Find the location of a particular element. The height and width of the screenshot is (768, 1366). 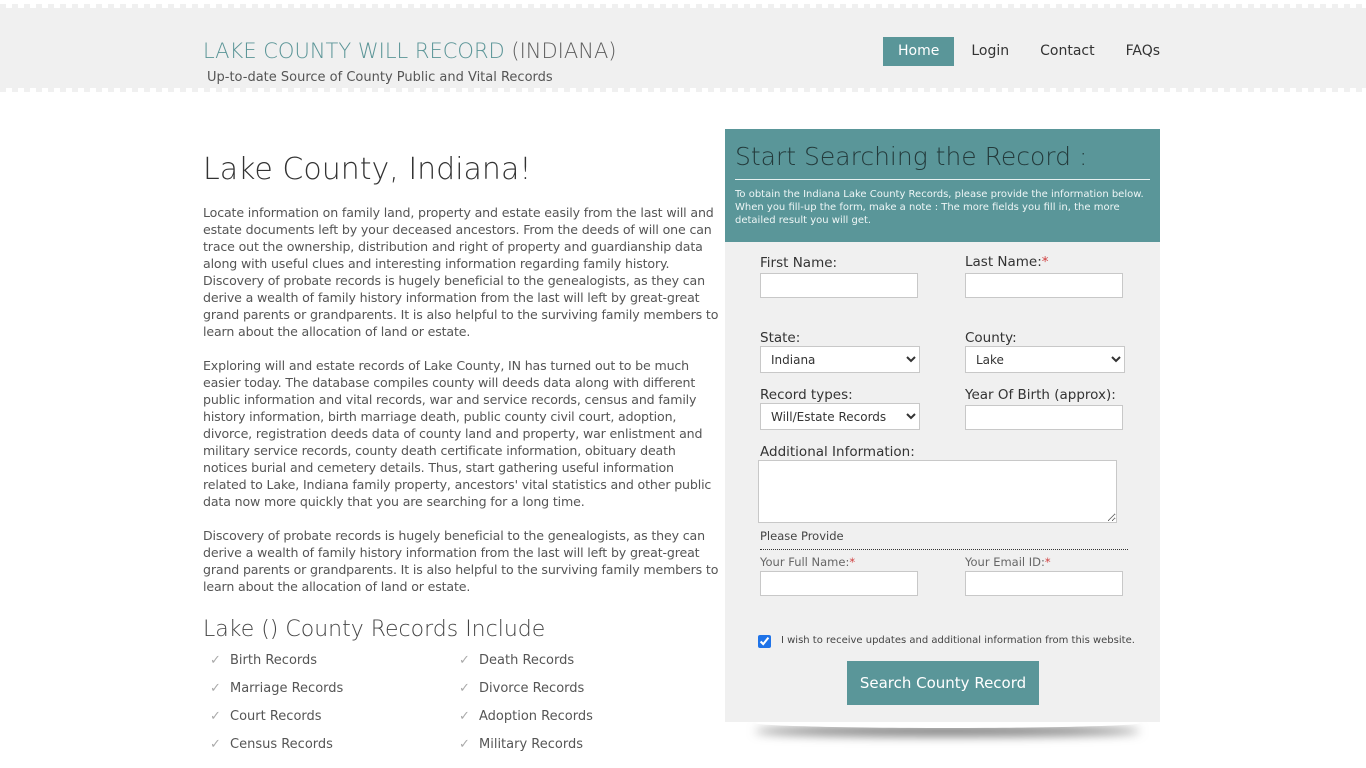

site-title: LAKE COUNTY WILL RECORD (INDIANA) is located at coordinates (410, 51).